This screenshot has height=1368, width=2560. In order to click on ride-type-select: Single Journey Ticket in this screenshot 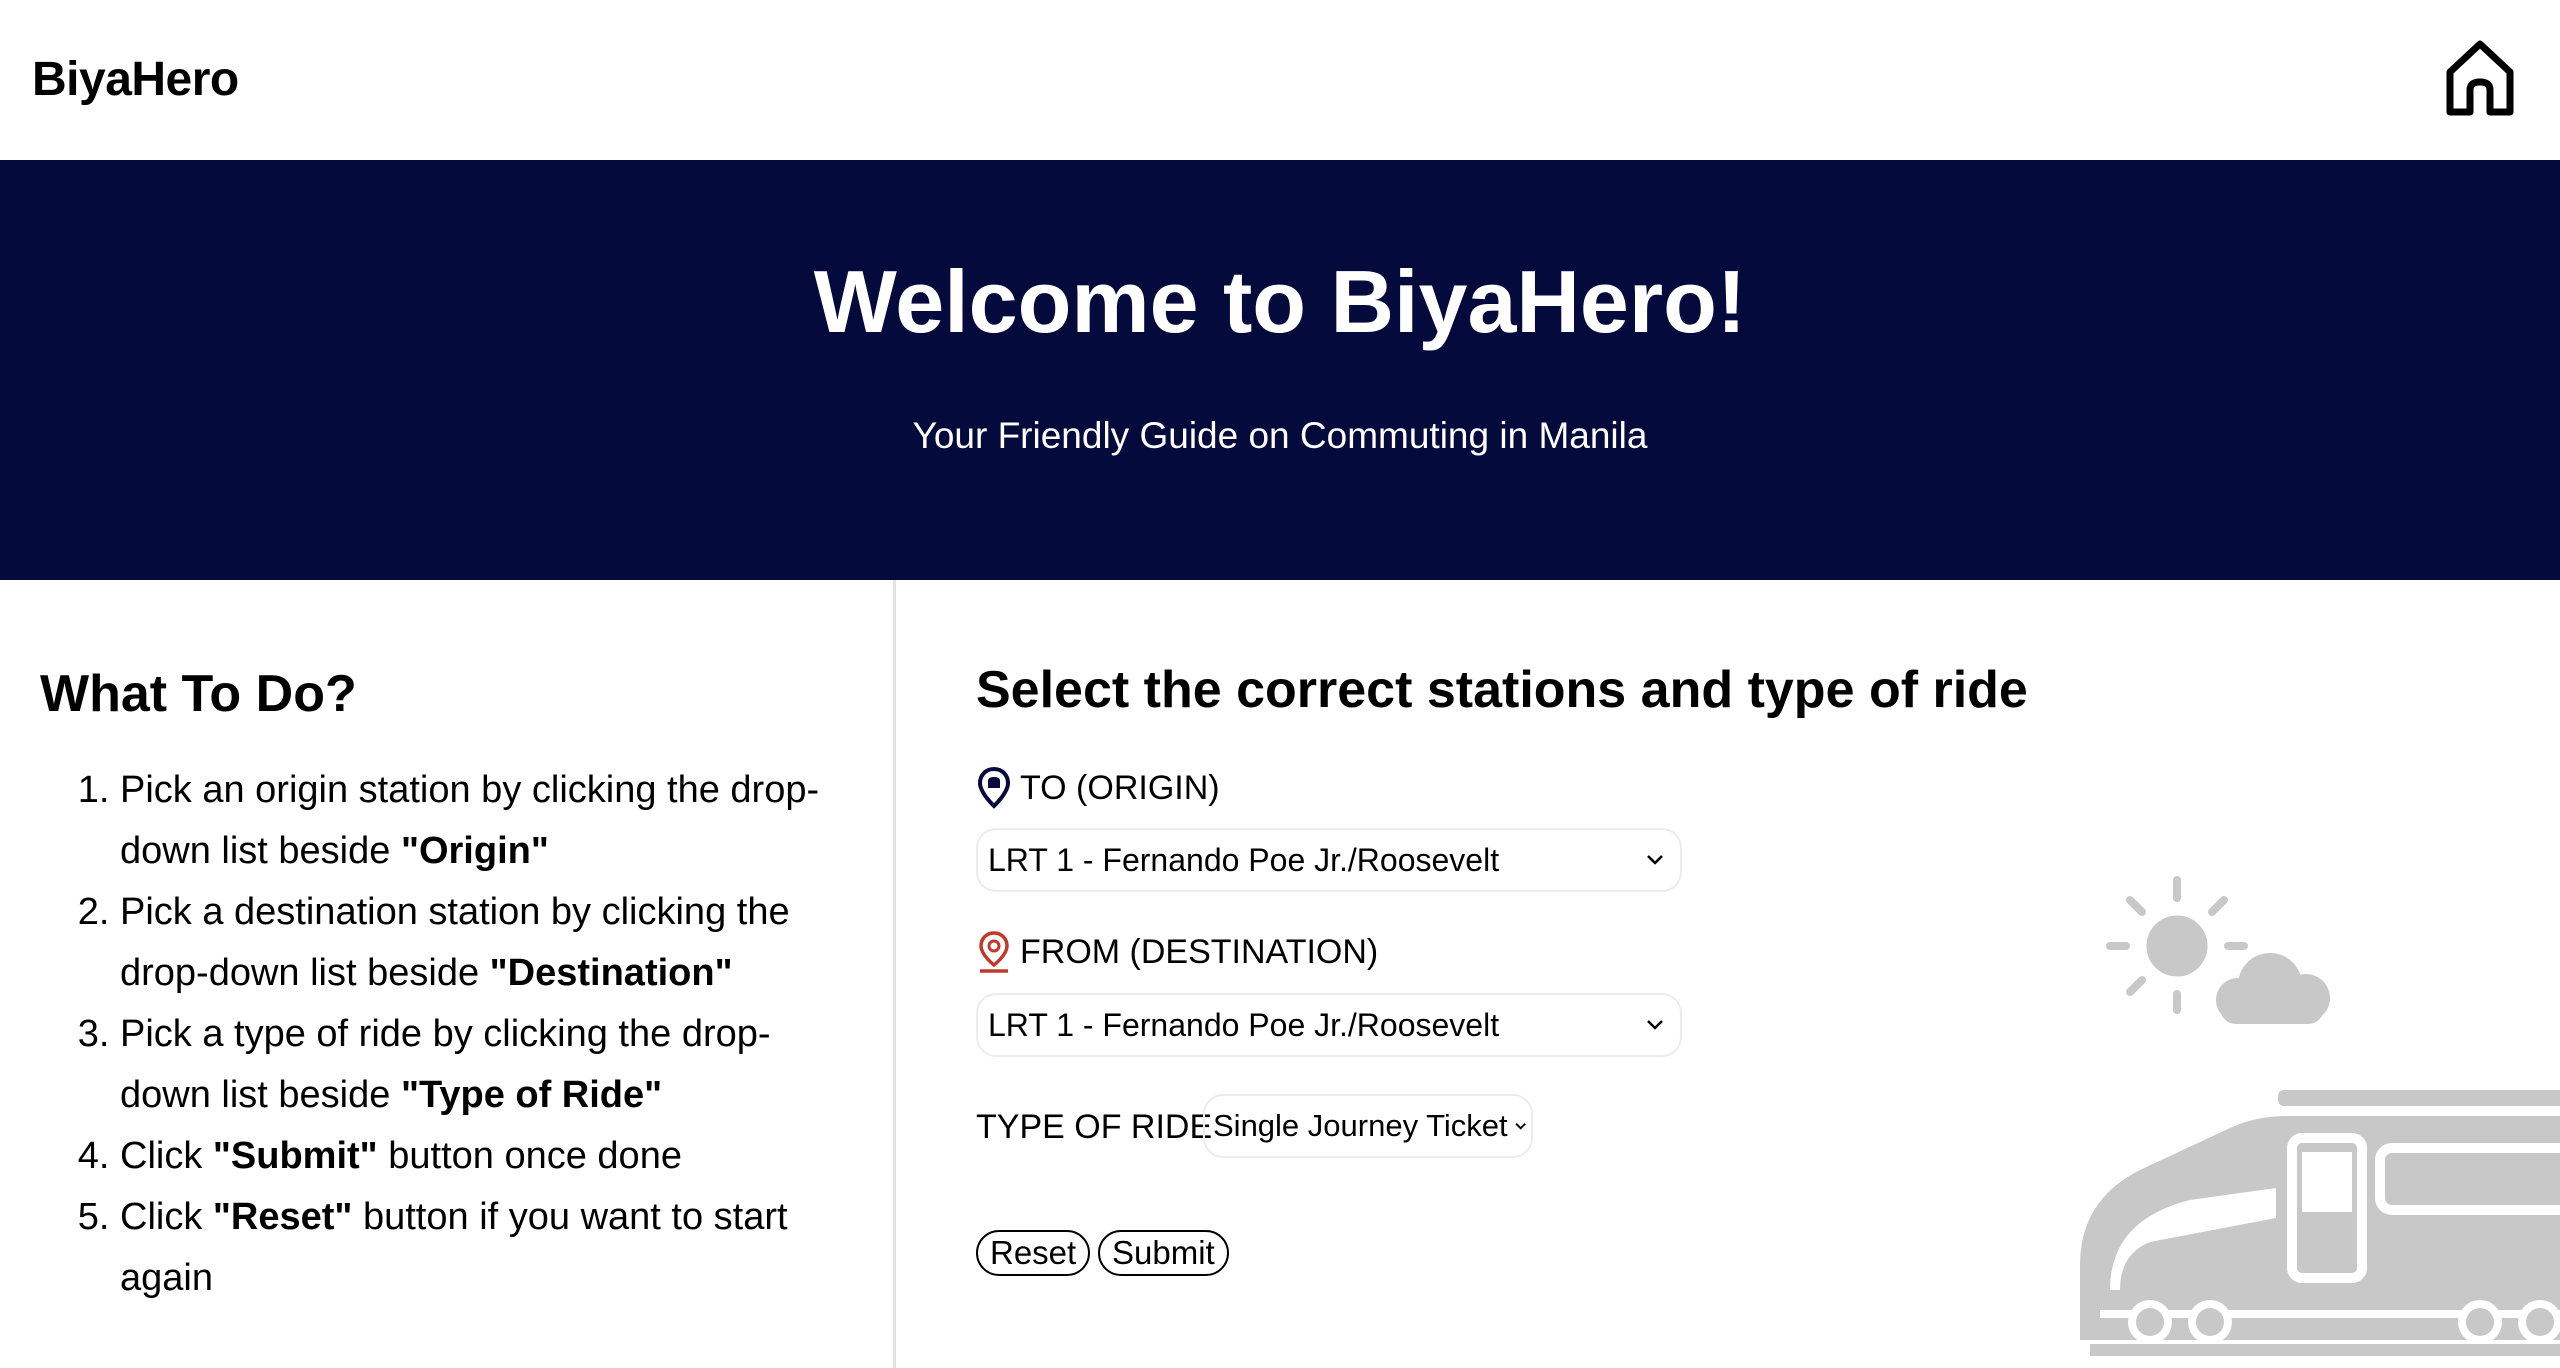, I will do `click(1368, 1126)`.